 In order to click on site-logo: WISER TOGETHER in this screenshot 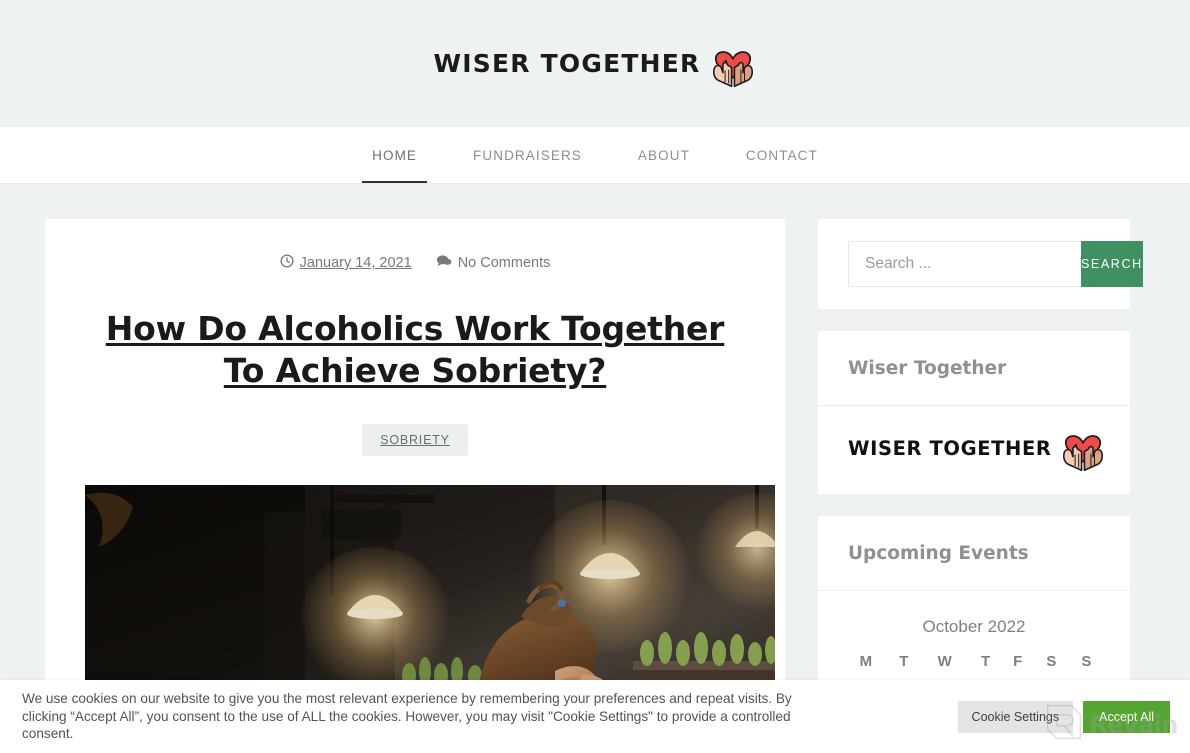, I will do `click(595, 64)`.